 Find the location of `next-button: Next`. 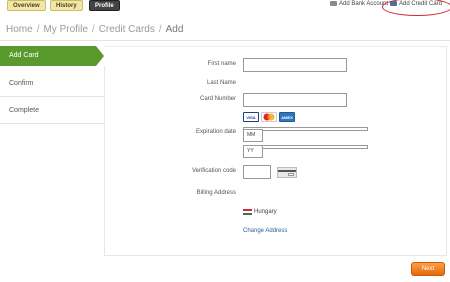

next-button: Next is located at coordinates (428, 269).